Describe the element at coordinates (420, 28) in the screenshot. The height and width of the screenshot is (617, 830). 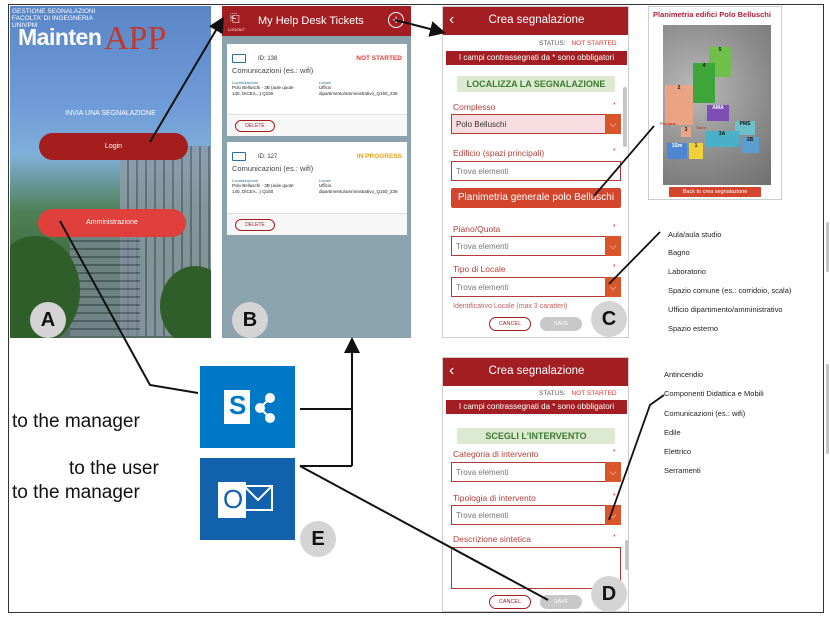
I see `arrow-add-to-form` at that location.